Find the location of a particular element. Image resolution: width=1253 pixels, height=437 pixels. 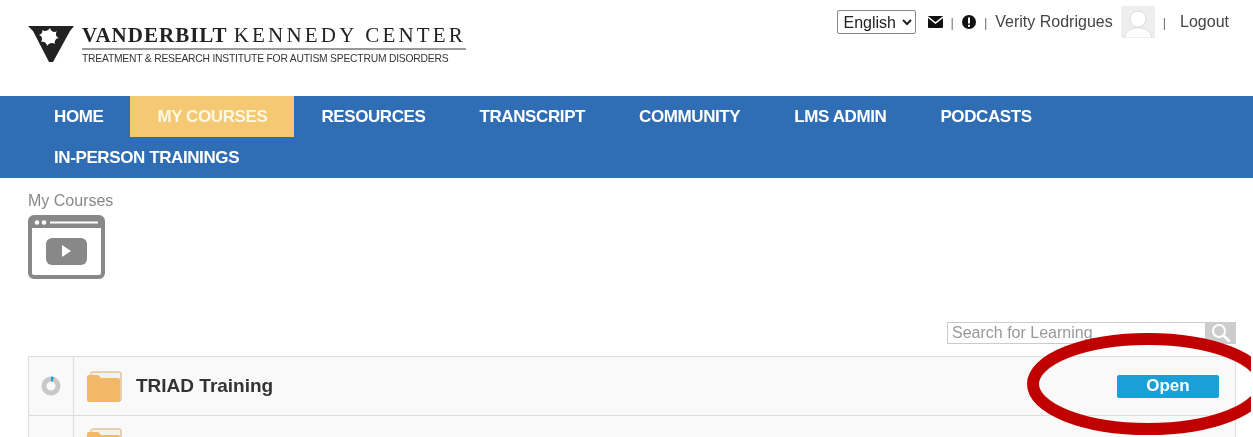

mail-icon is located at coordinates (935, 22).